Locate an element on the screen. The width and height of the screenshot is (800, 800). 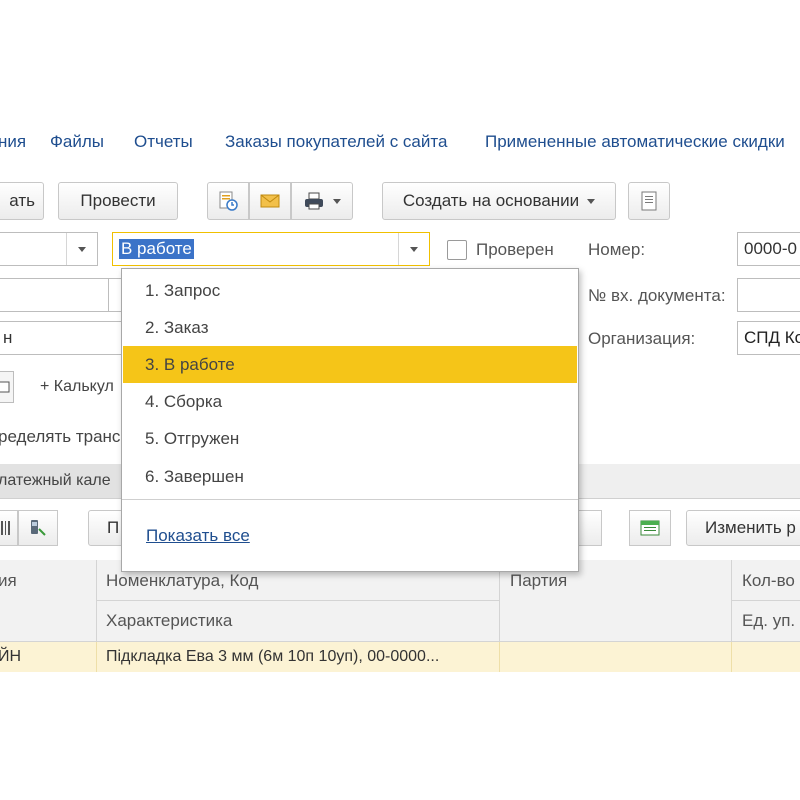
nav-link-applied-discounts: Примененные автоматические скидки is located at coordinates (635, 142).